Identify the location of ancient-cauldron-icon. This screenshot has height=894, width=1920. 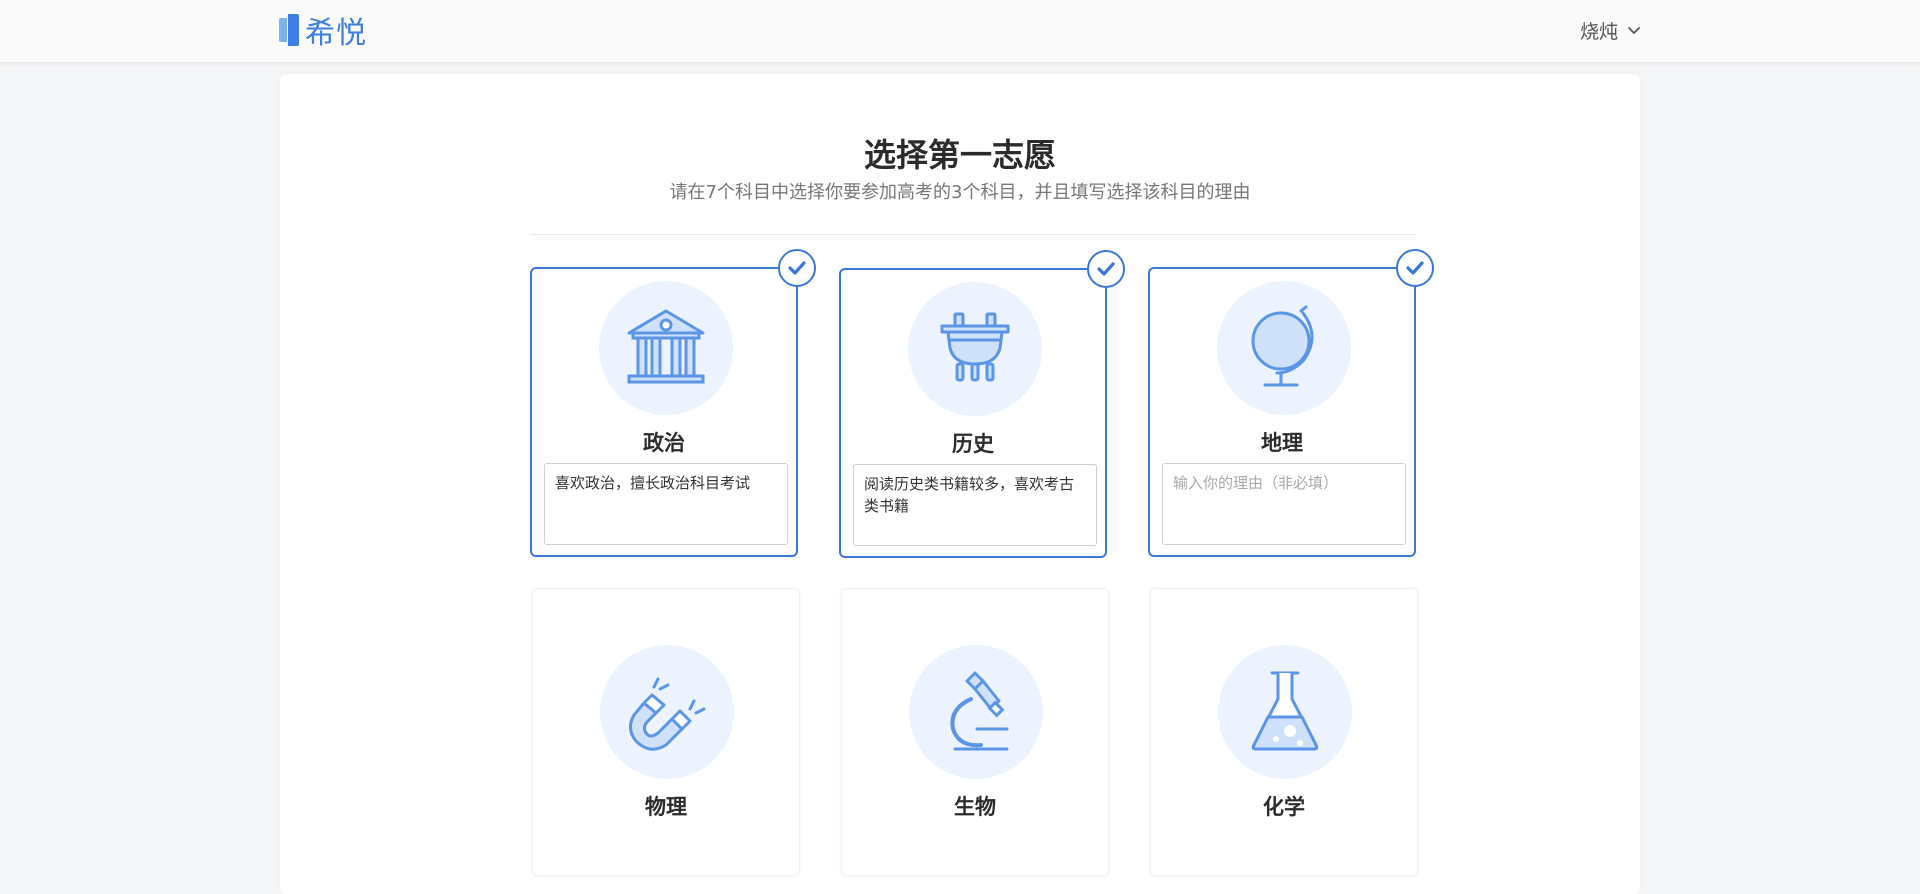
(975, 347).